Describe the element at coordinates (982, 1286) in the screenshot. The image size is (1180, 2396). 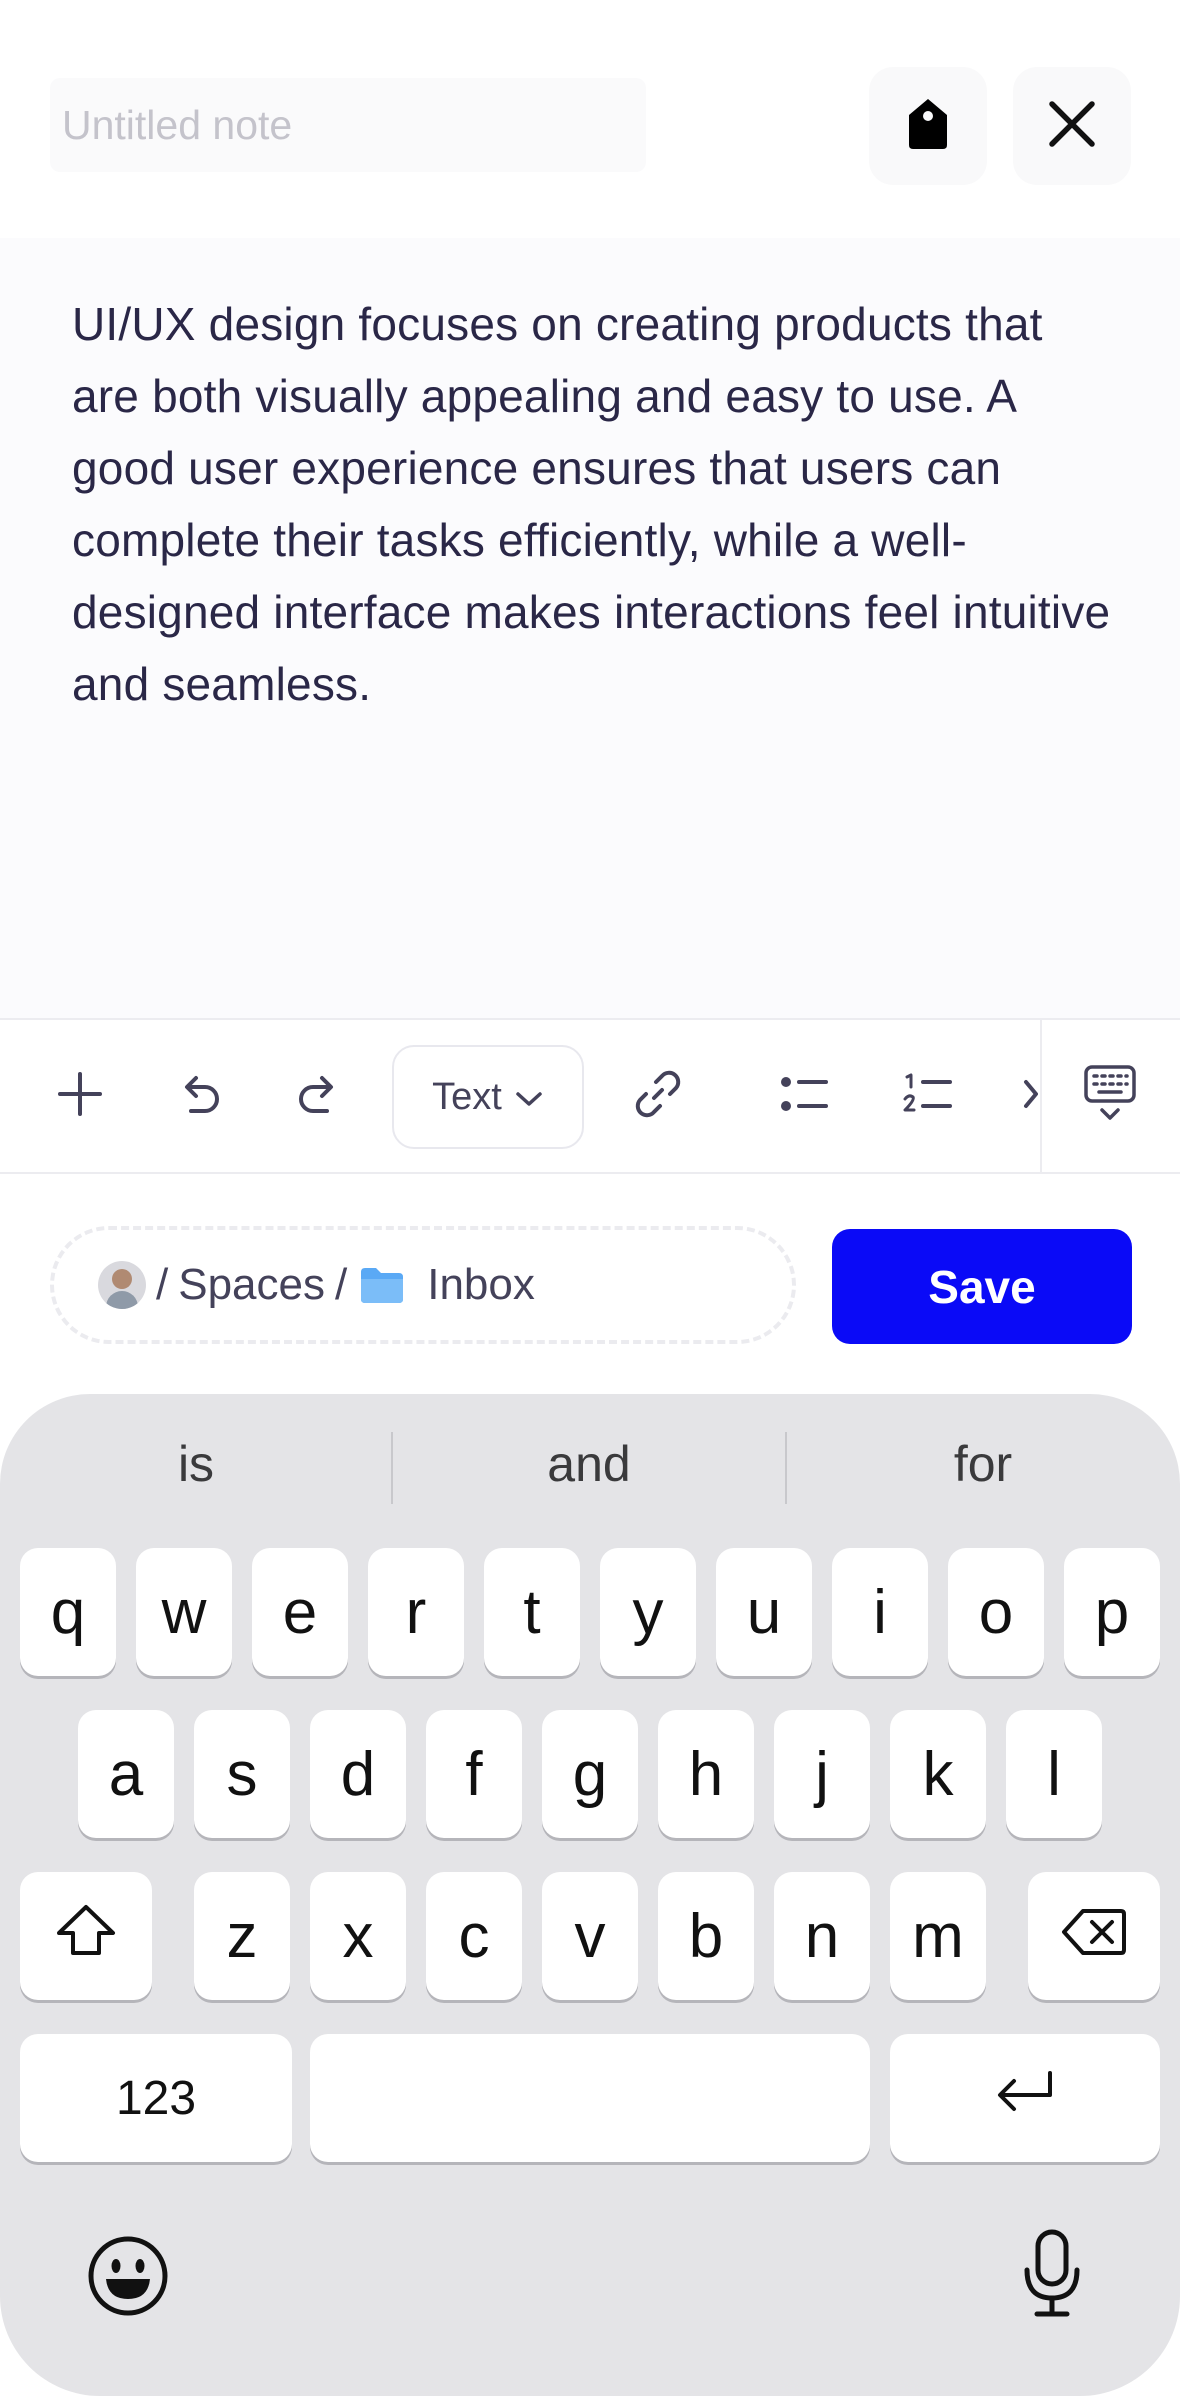
I see `save-button: Save` at that location.